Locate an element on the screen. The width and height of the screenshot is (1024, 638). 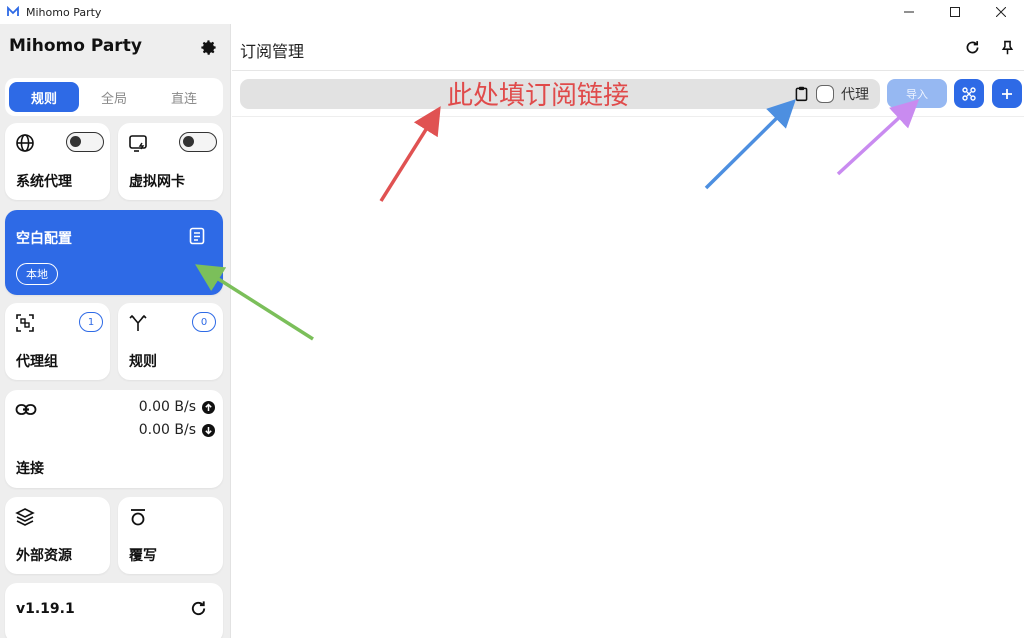
toolbar-divider is located at coordinates (628, 116).